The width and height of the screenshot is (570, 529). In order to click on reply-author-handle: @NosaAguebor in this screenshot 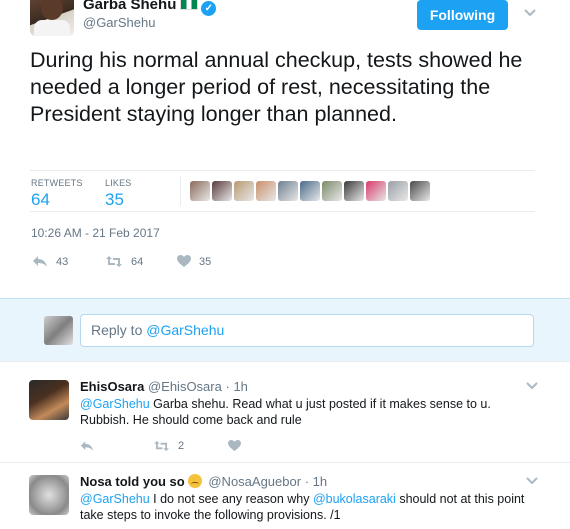, I will do `click(255, 481)`.